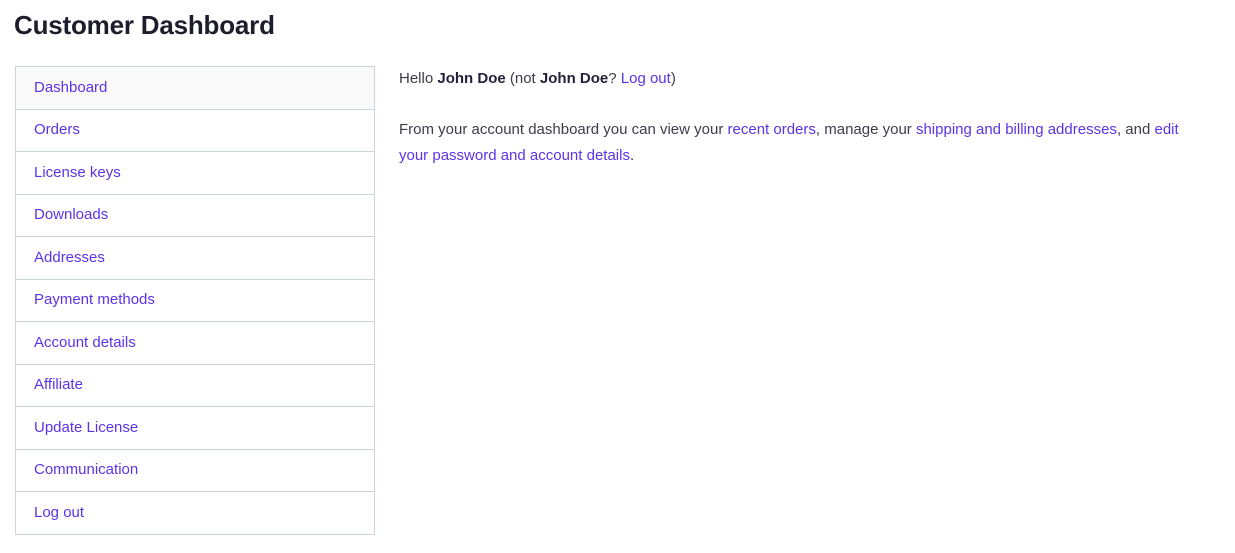  I want to click on sidebar-item-update-license: Update License, so click(195, 428).